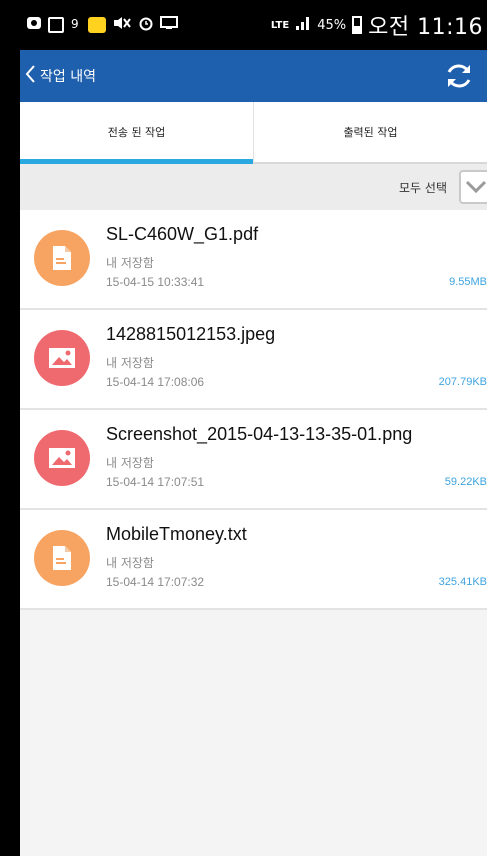 The width and height of the screenshot is (487, 856). Describe the element at coordinates (462, 582) in the screenshot. I see `file-size: 325.41KB` at that location.